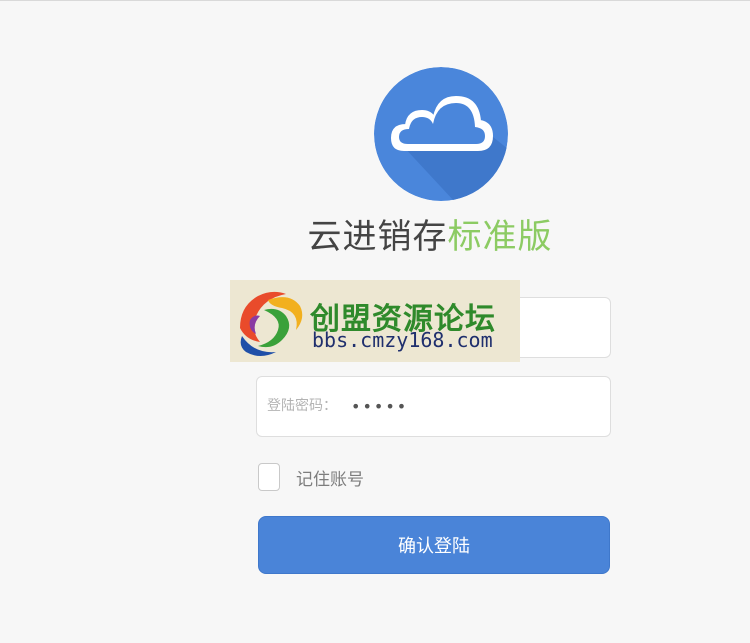 This screenshot has height=643, width=750. I want to click on watermark-logo, so click(271, 323).